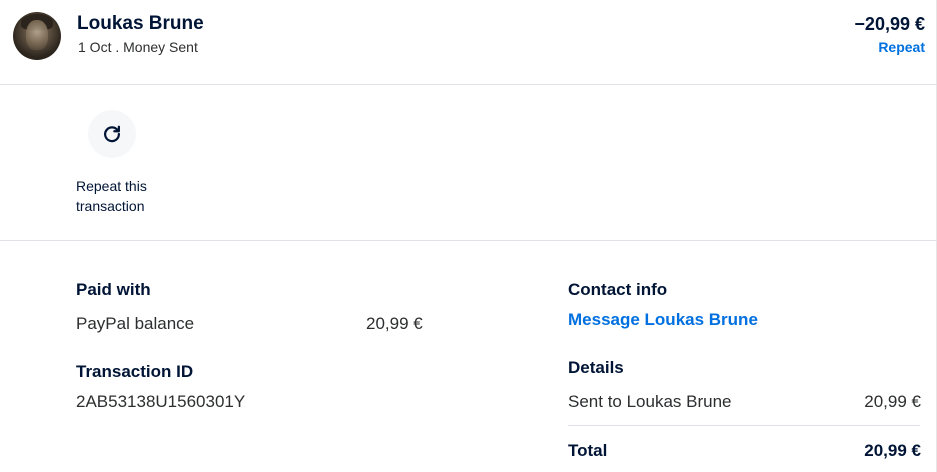 This screenshot has width=937, height=472. Describe the element at coordinates (901, 47) in the screenshot. I see `repeat-link: Repeat` at that location.